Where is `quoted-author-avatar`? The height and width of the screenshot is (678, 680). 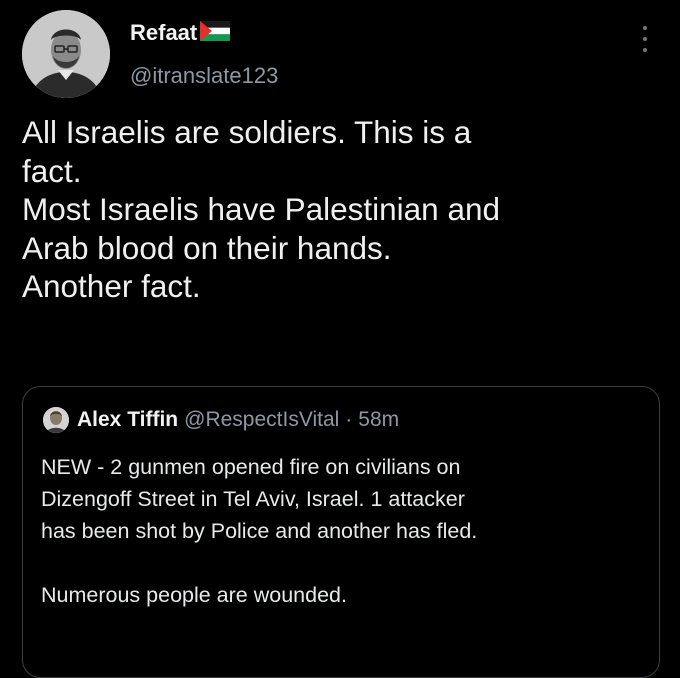 quoted-author-avatar is located at coordinates (56, 420).